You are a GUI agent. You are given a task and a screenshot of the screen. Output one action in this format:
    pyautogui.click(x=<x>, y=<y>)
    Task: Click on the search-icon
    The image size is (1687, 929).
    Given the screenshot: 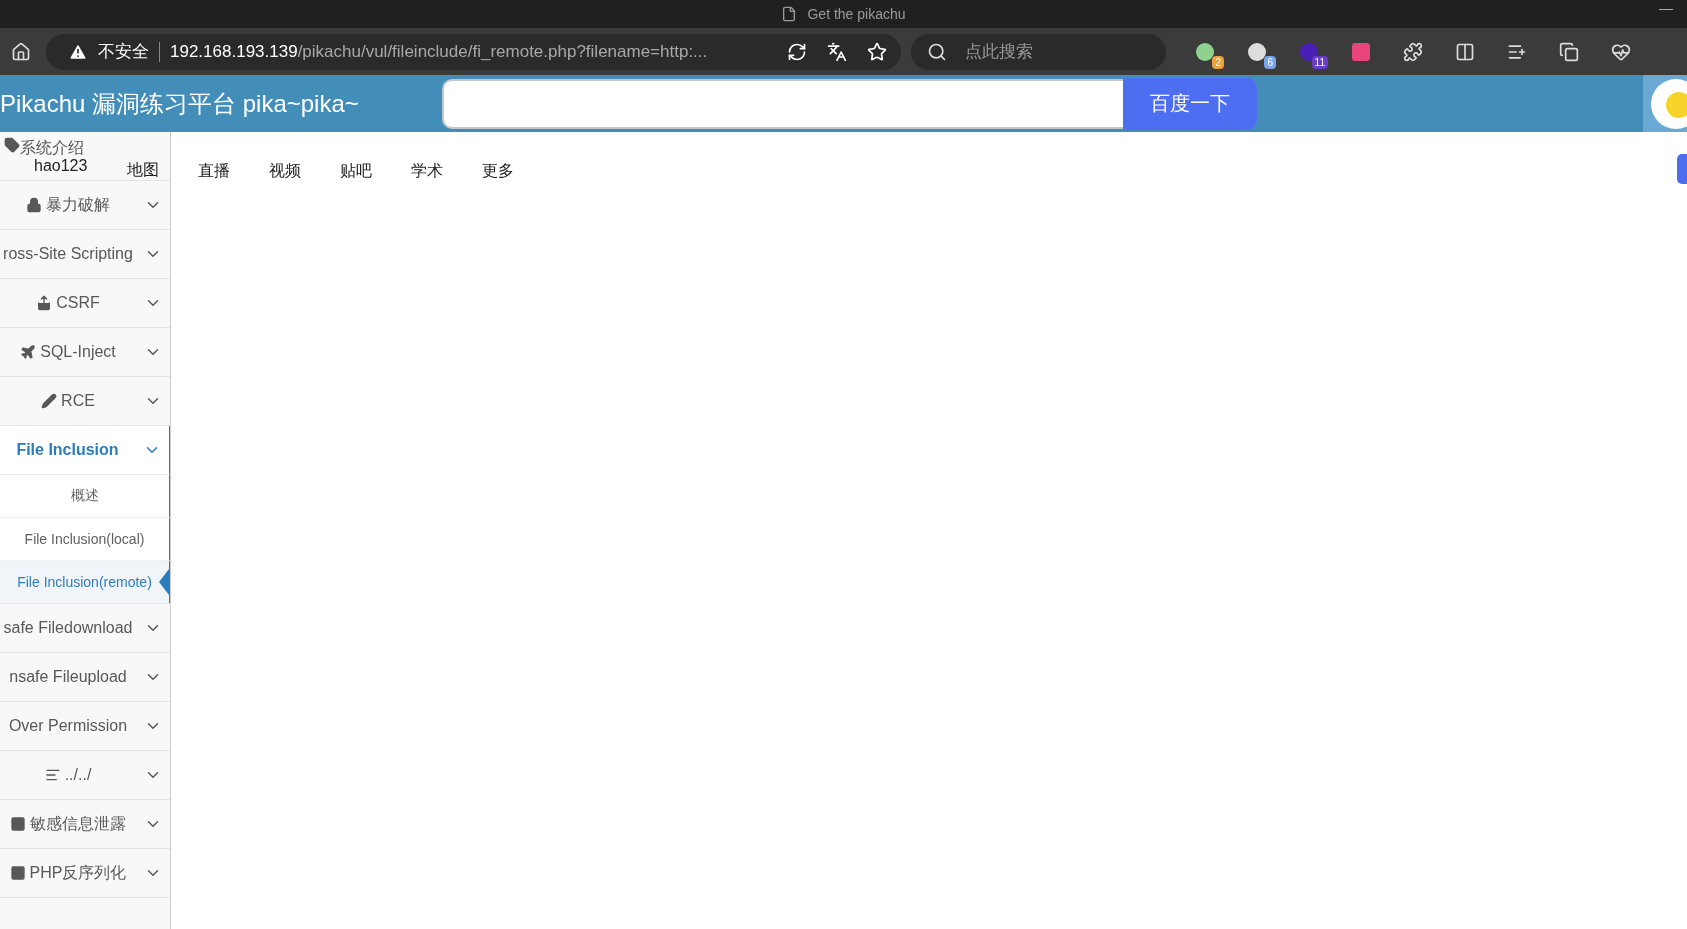 What is the action you would take?
    pyautogui.click(x=937, y=51)
    